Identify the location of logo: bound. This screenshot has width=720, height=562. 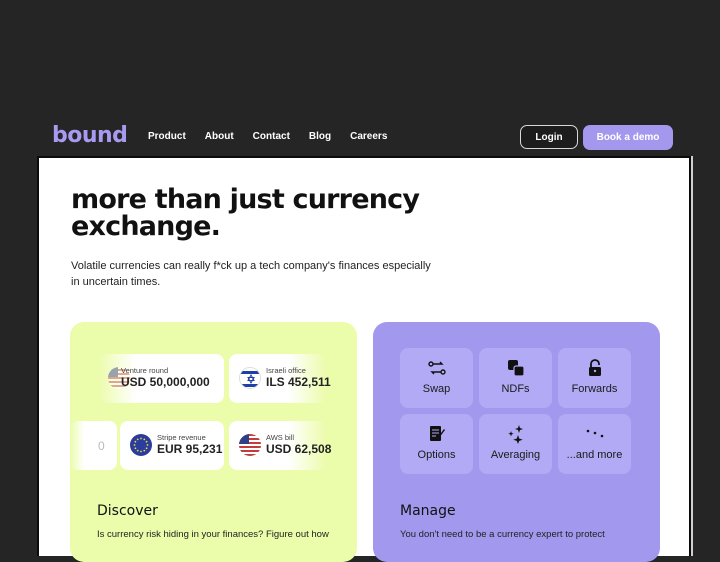
(90, 135).